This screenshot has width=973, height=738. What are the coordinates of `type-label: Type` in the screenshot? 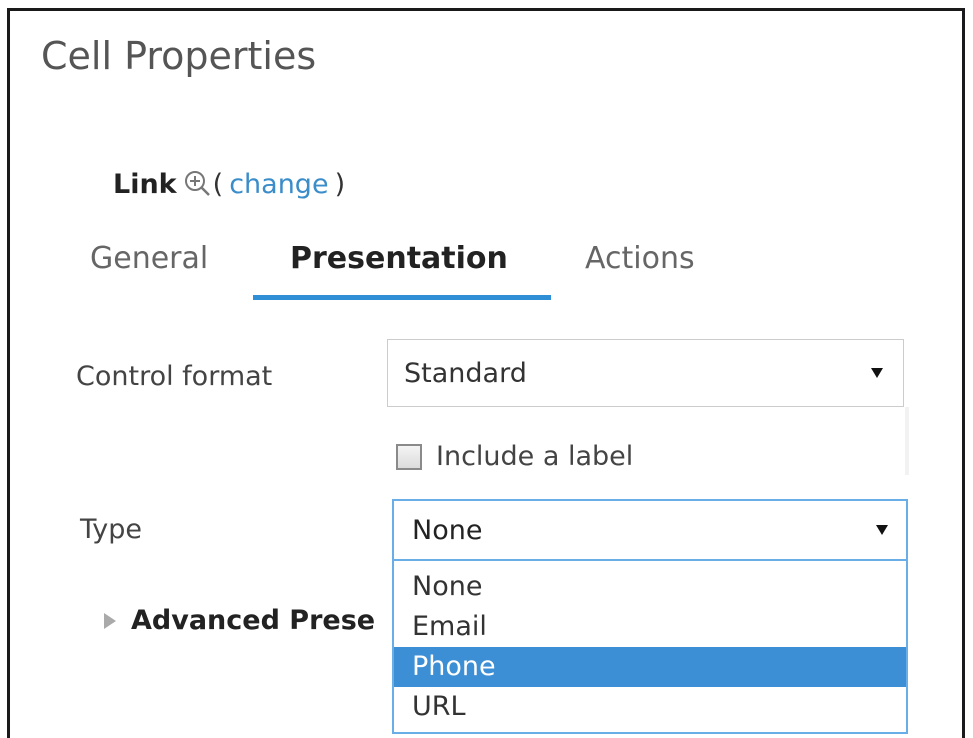 It's located at (111, 529).